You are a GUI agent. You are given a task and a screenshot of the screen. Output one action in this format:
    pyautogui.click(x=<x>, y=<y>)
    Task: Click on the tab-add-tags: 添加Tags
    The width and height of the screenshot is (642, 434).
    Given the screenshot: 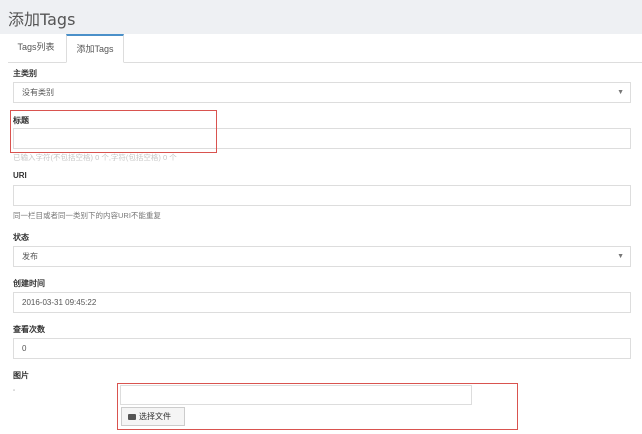 What is the action you would take?
    pyautogui.click(x=95, y=48)
    